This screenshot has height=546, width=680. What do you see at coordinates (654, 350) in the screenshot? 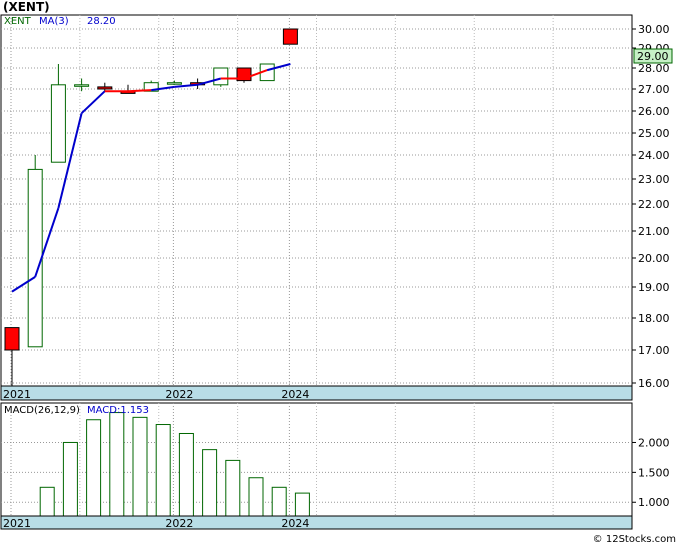
I see `price-y-tick-label: 17.00` at bounding box center [654, 350].